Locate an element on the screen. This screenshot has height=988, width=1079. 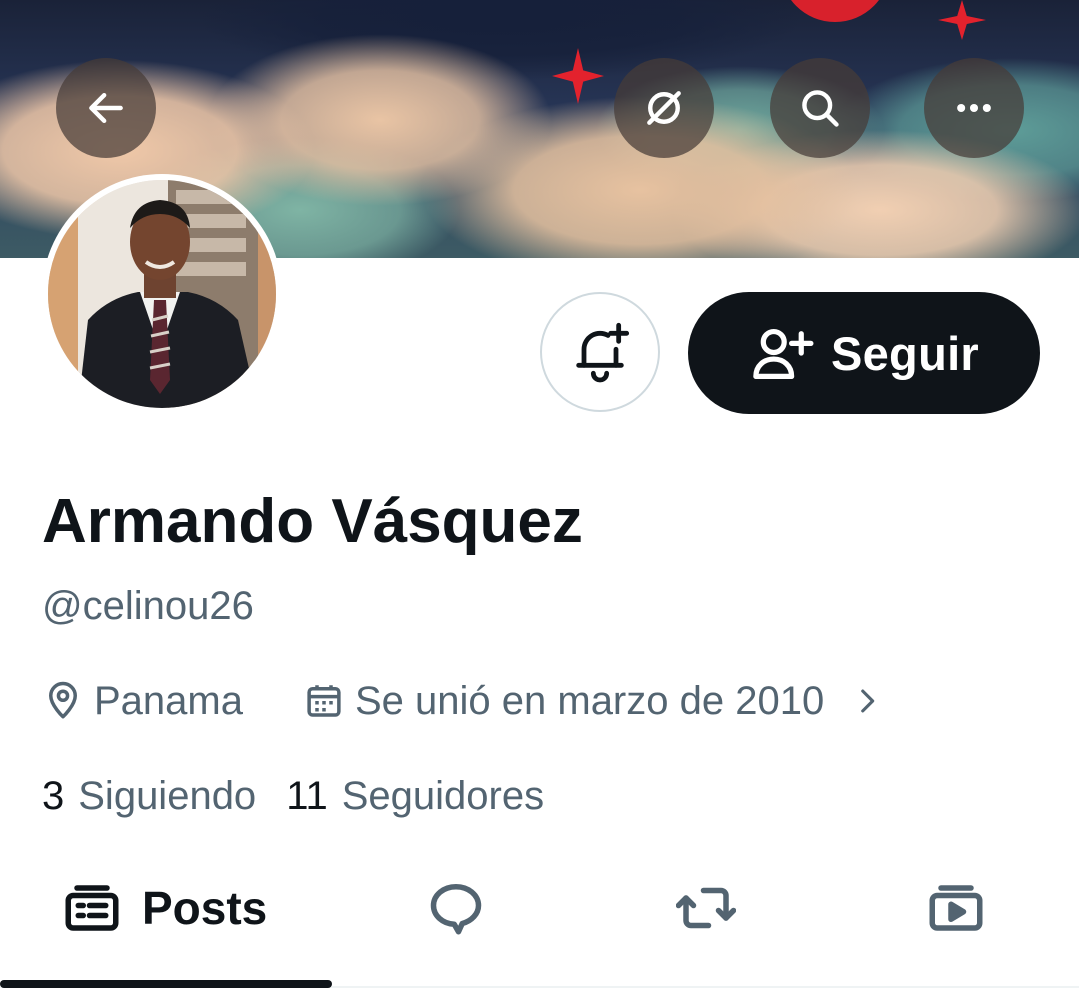
following-label: Siguiendo is located at coordinates (167, 796).